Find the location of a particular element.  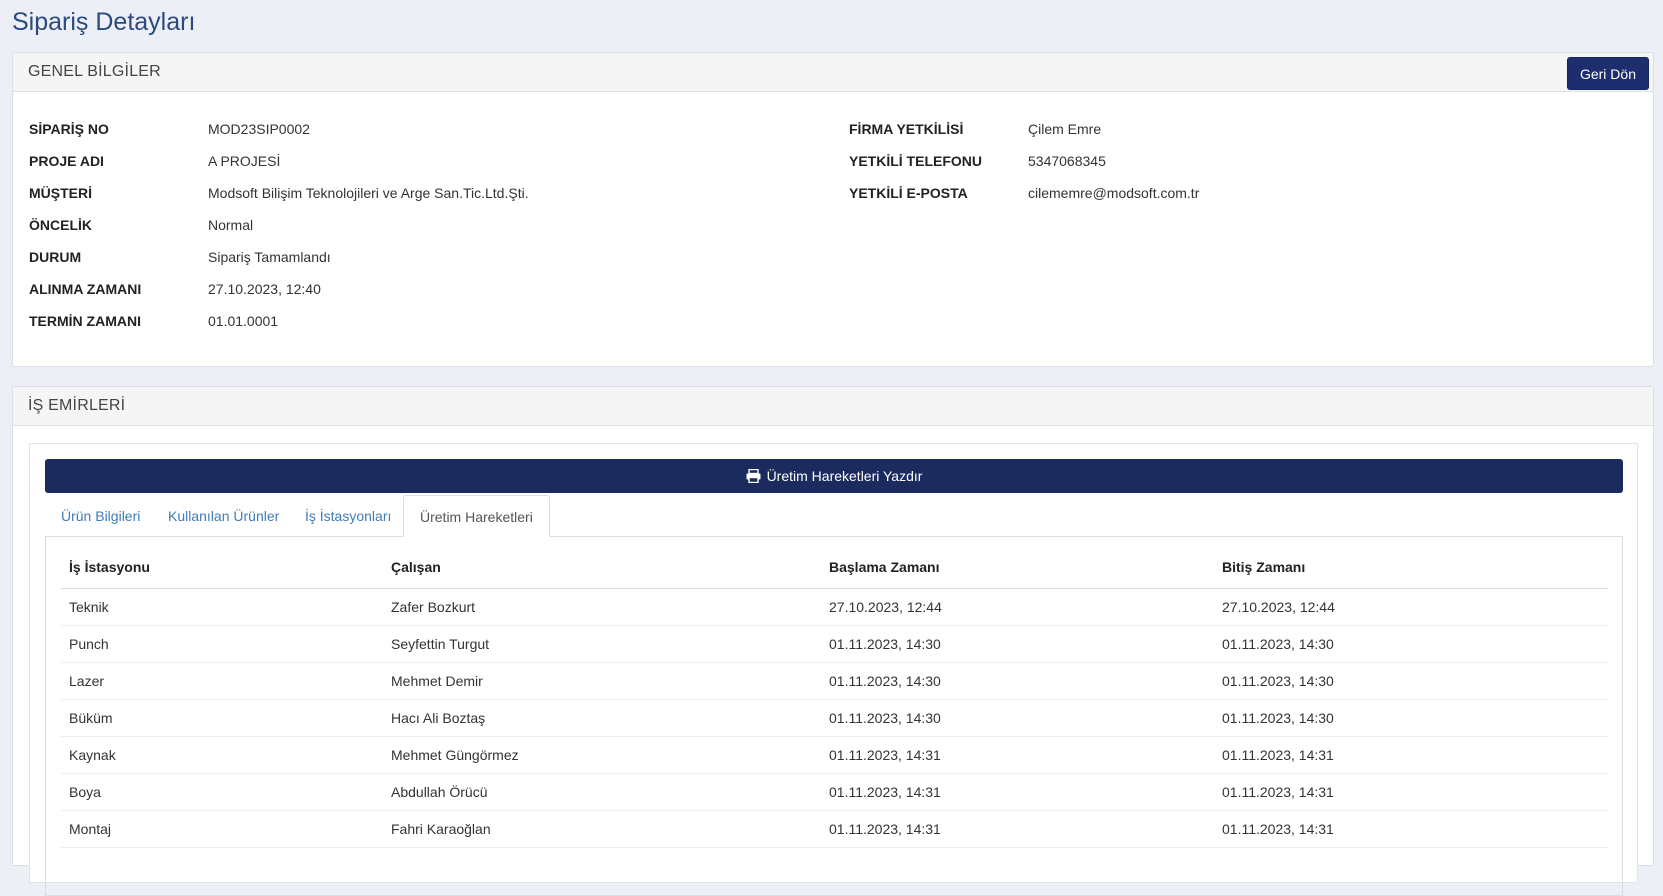

info-row-contact-phone: YETKİLİ TELEFONU 5347068345 is located at coordinates (1024, 161).